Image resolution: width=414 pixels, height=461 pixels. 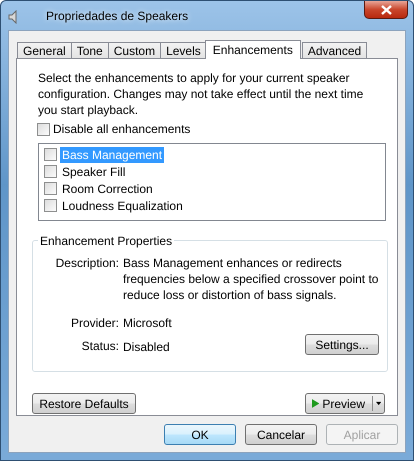 I want to click on tab: Tone, so click(x=89, y=50).